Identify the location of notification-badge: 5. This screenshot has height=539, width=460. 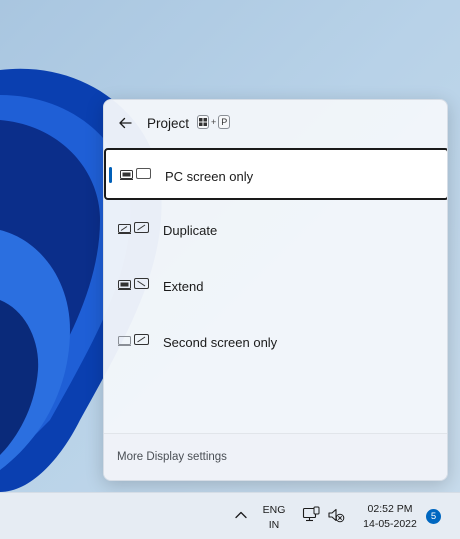
(433, 516).